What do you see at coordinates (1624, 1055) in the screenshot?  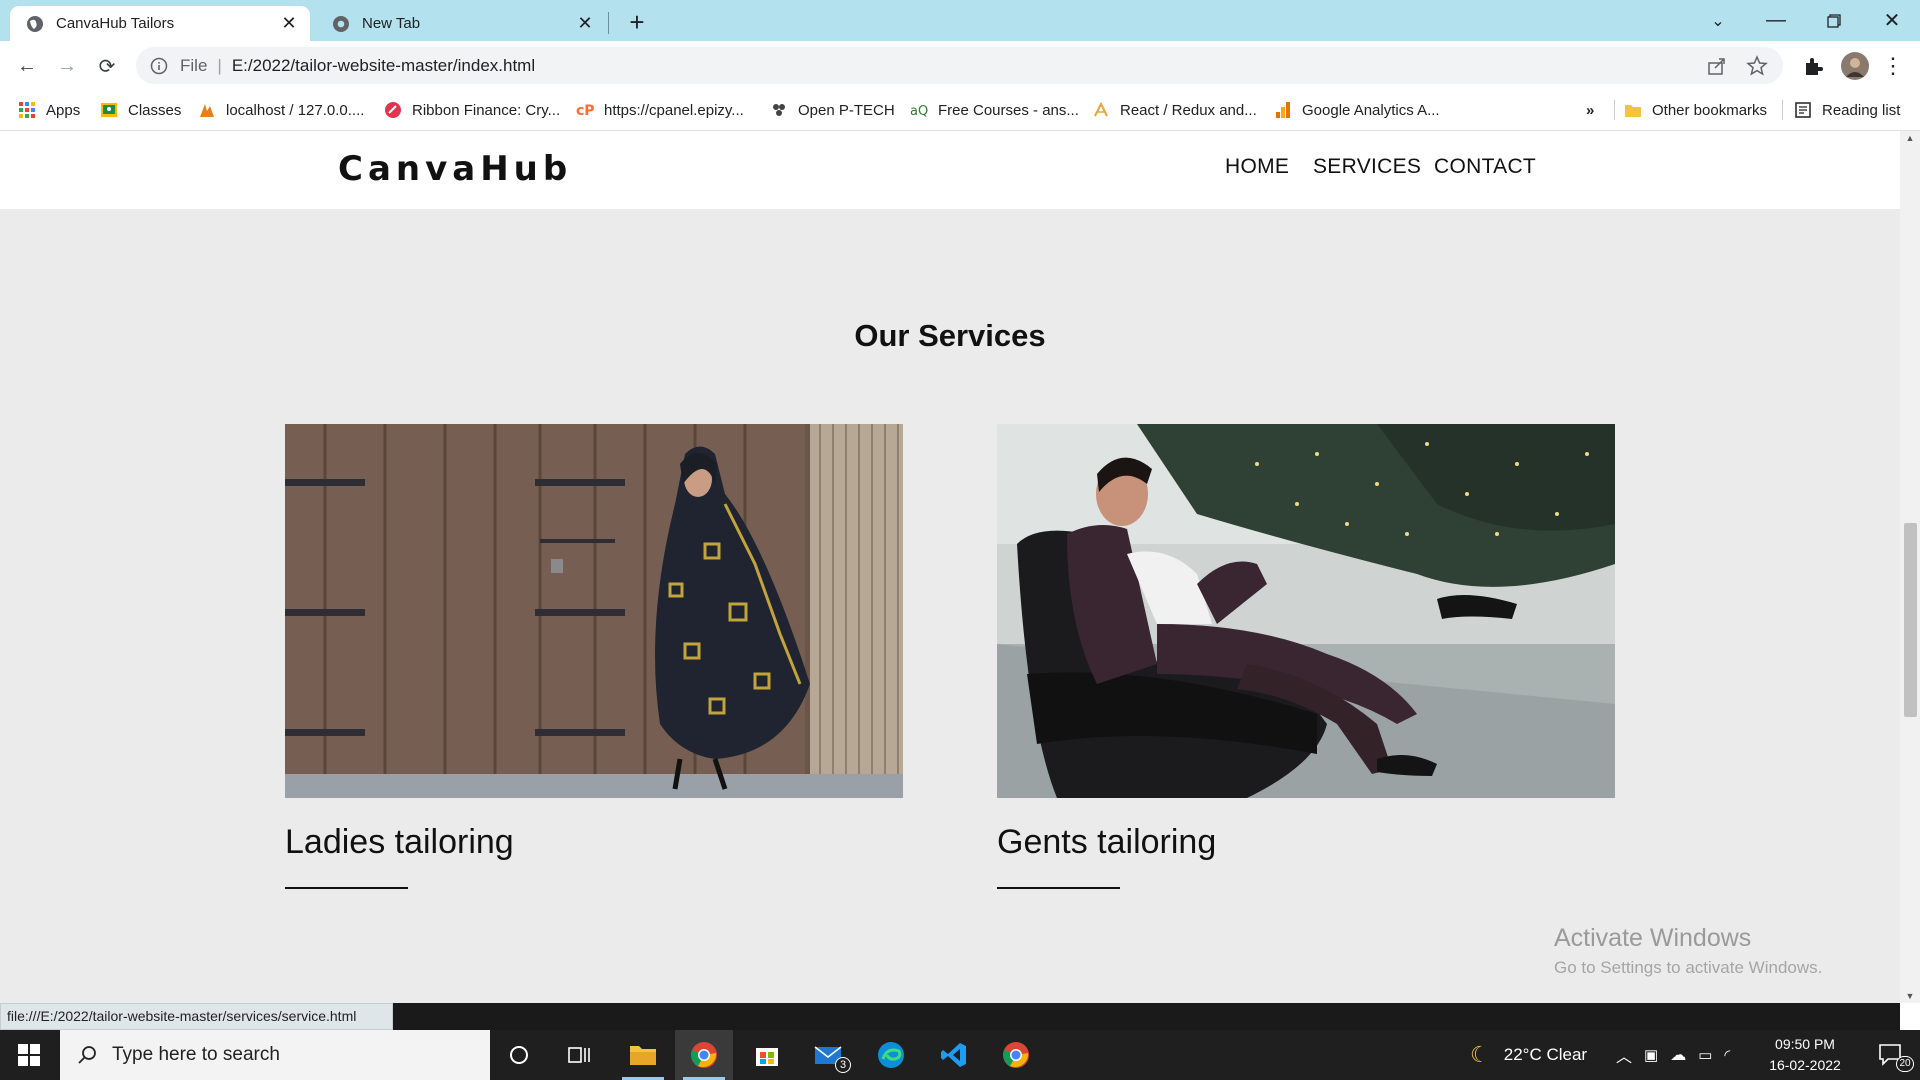 I see `show-hidden-icons: ︿` at bounding box center [1624, 1055].